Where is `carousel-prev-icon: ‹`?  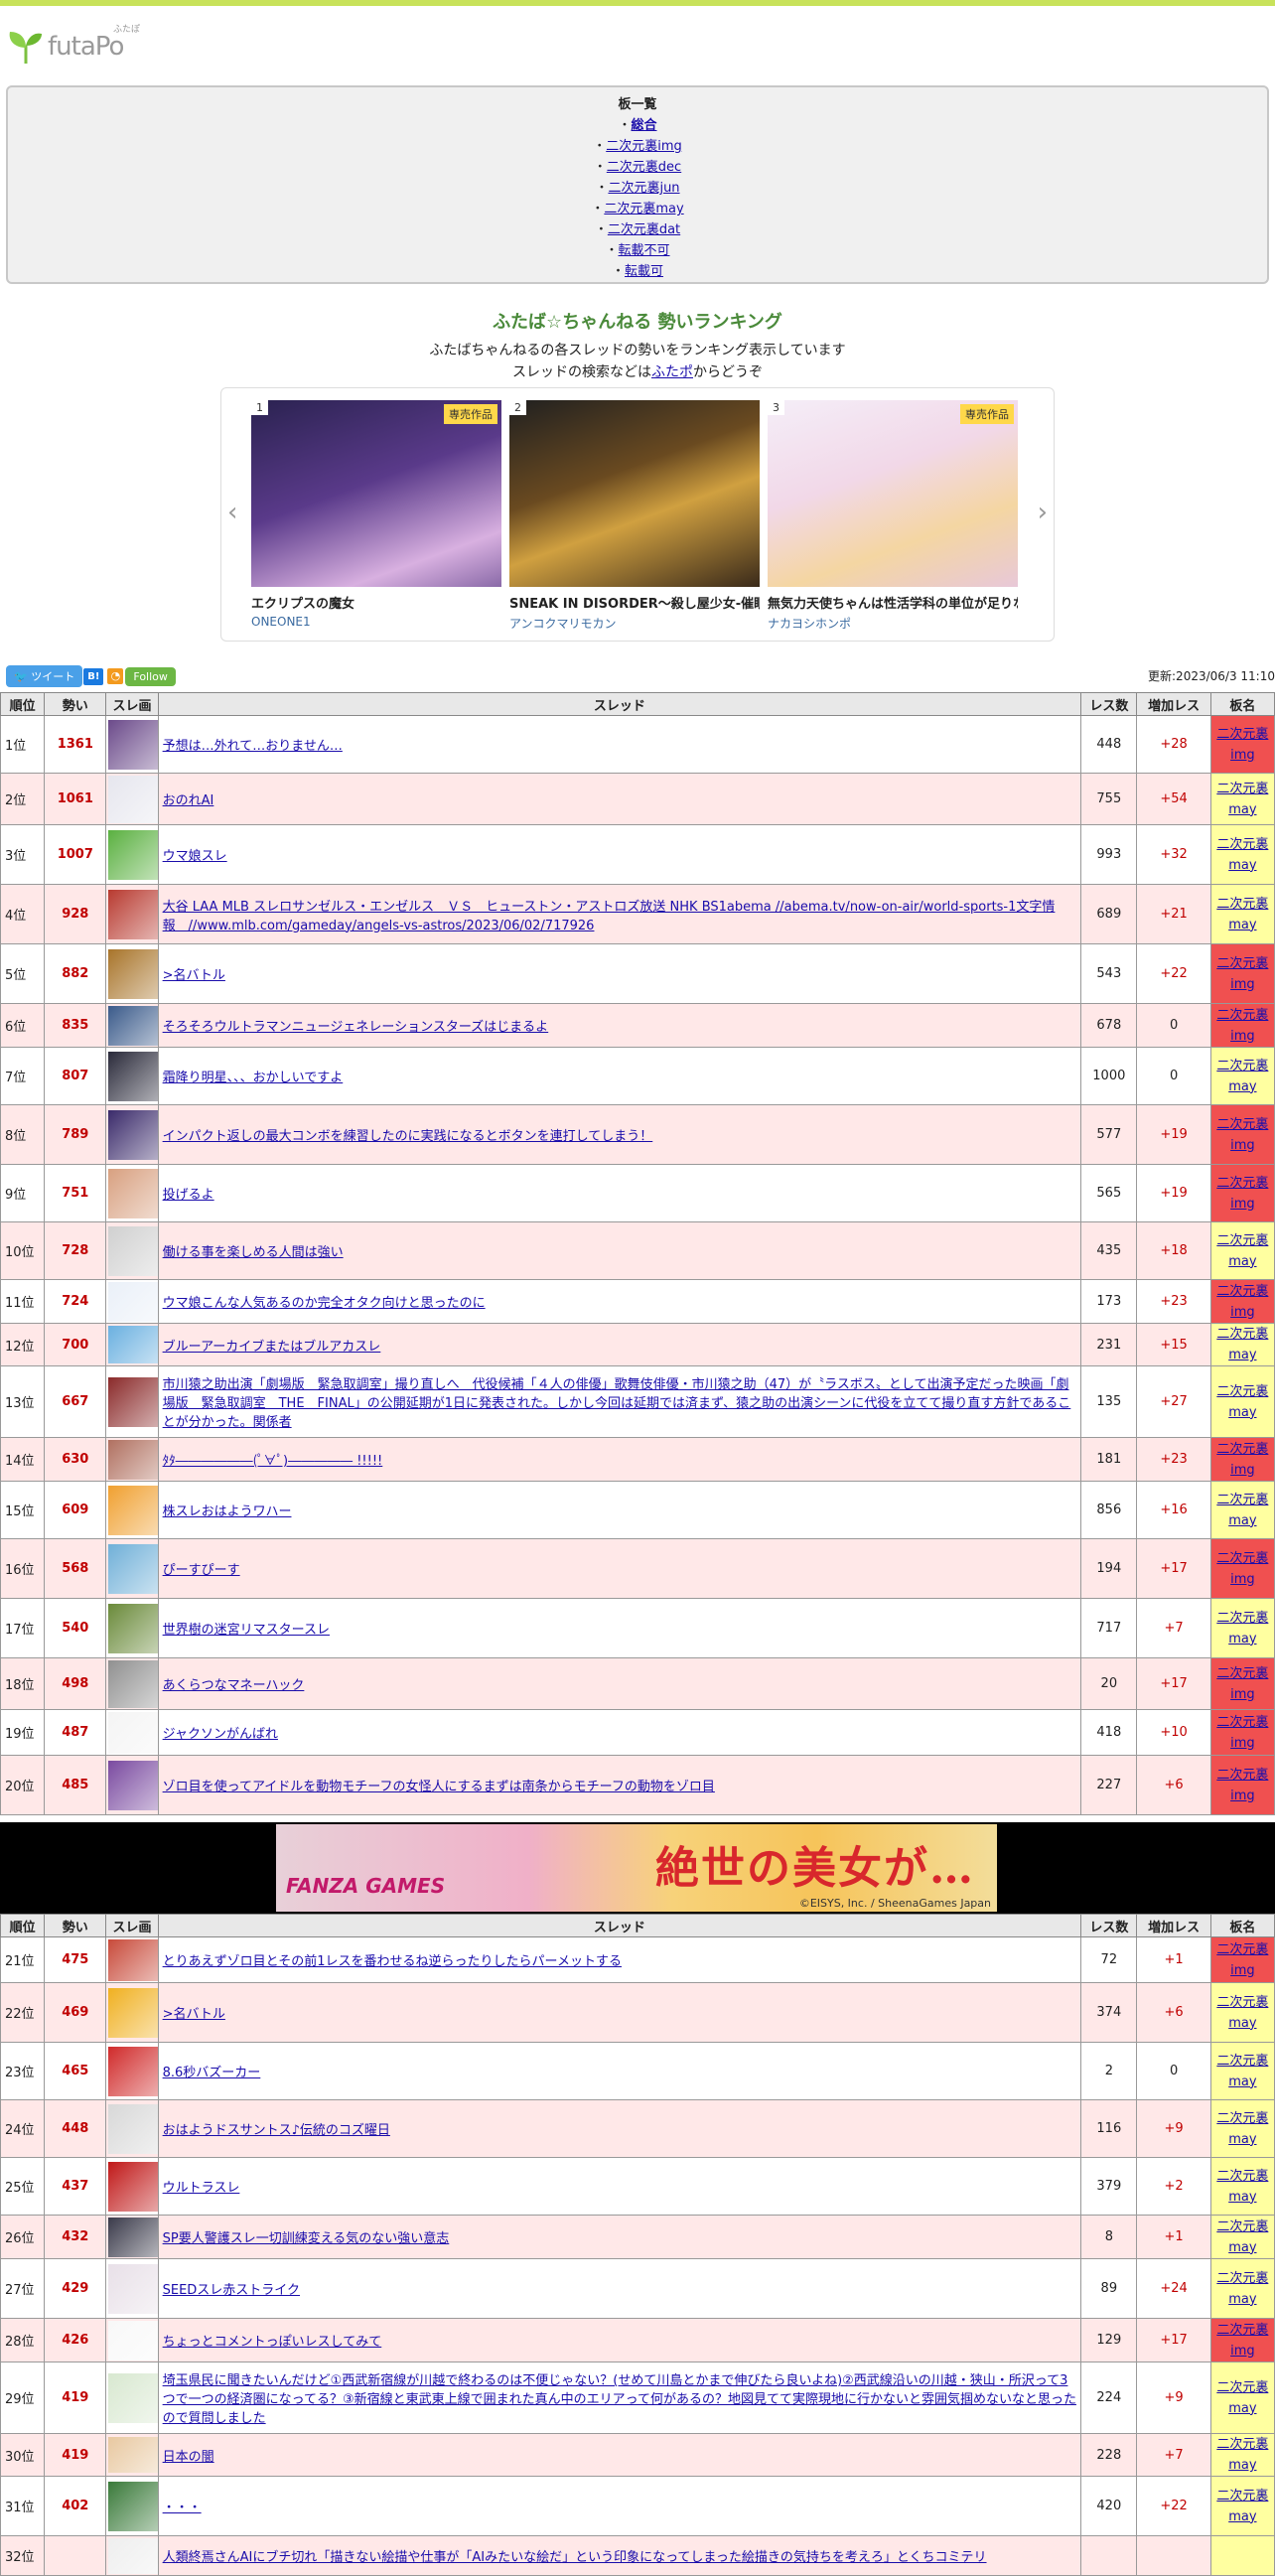 carousel-prev-icon: ‹ is located at coordinates (232, 513).